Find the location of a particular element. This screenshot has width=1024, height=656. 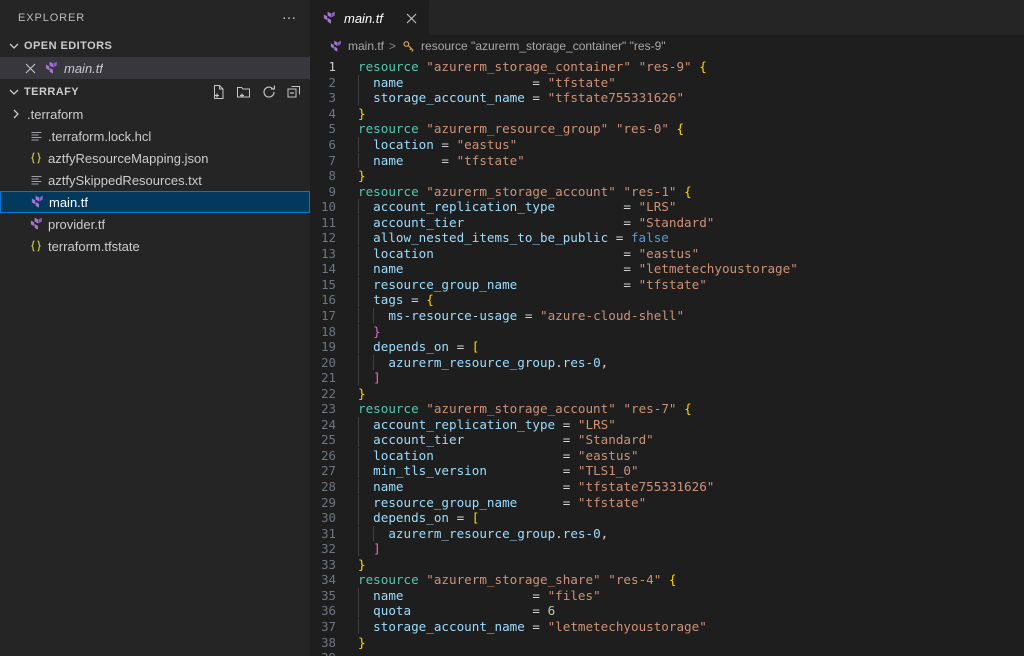

line-number: 25 is located at coordinates (328, 440).